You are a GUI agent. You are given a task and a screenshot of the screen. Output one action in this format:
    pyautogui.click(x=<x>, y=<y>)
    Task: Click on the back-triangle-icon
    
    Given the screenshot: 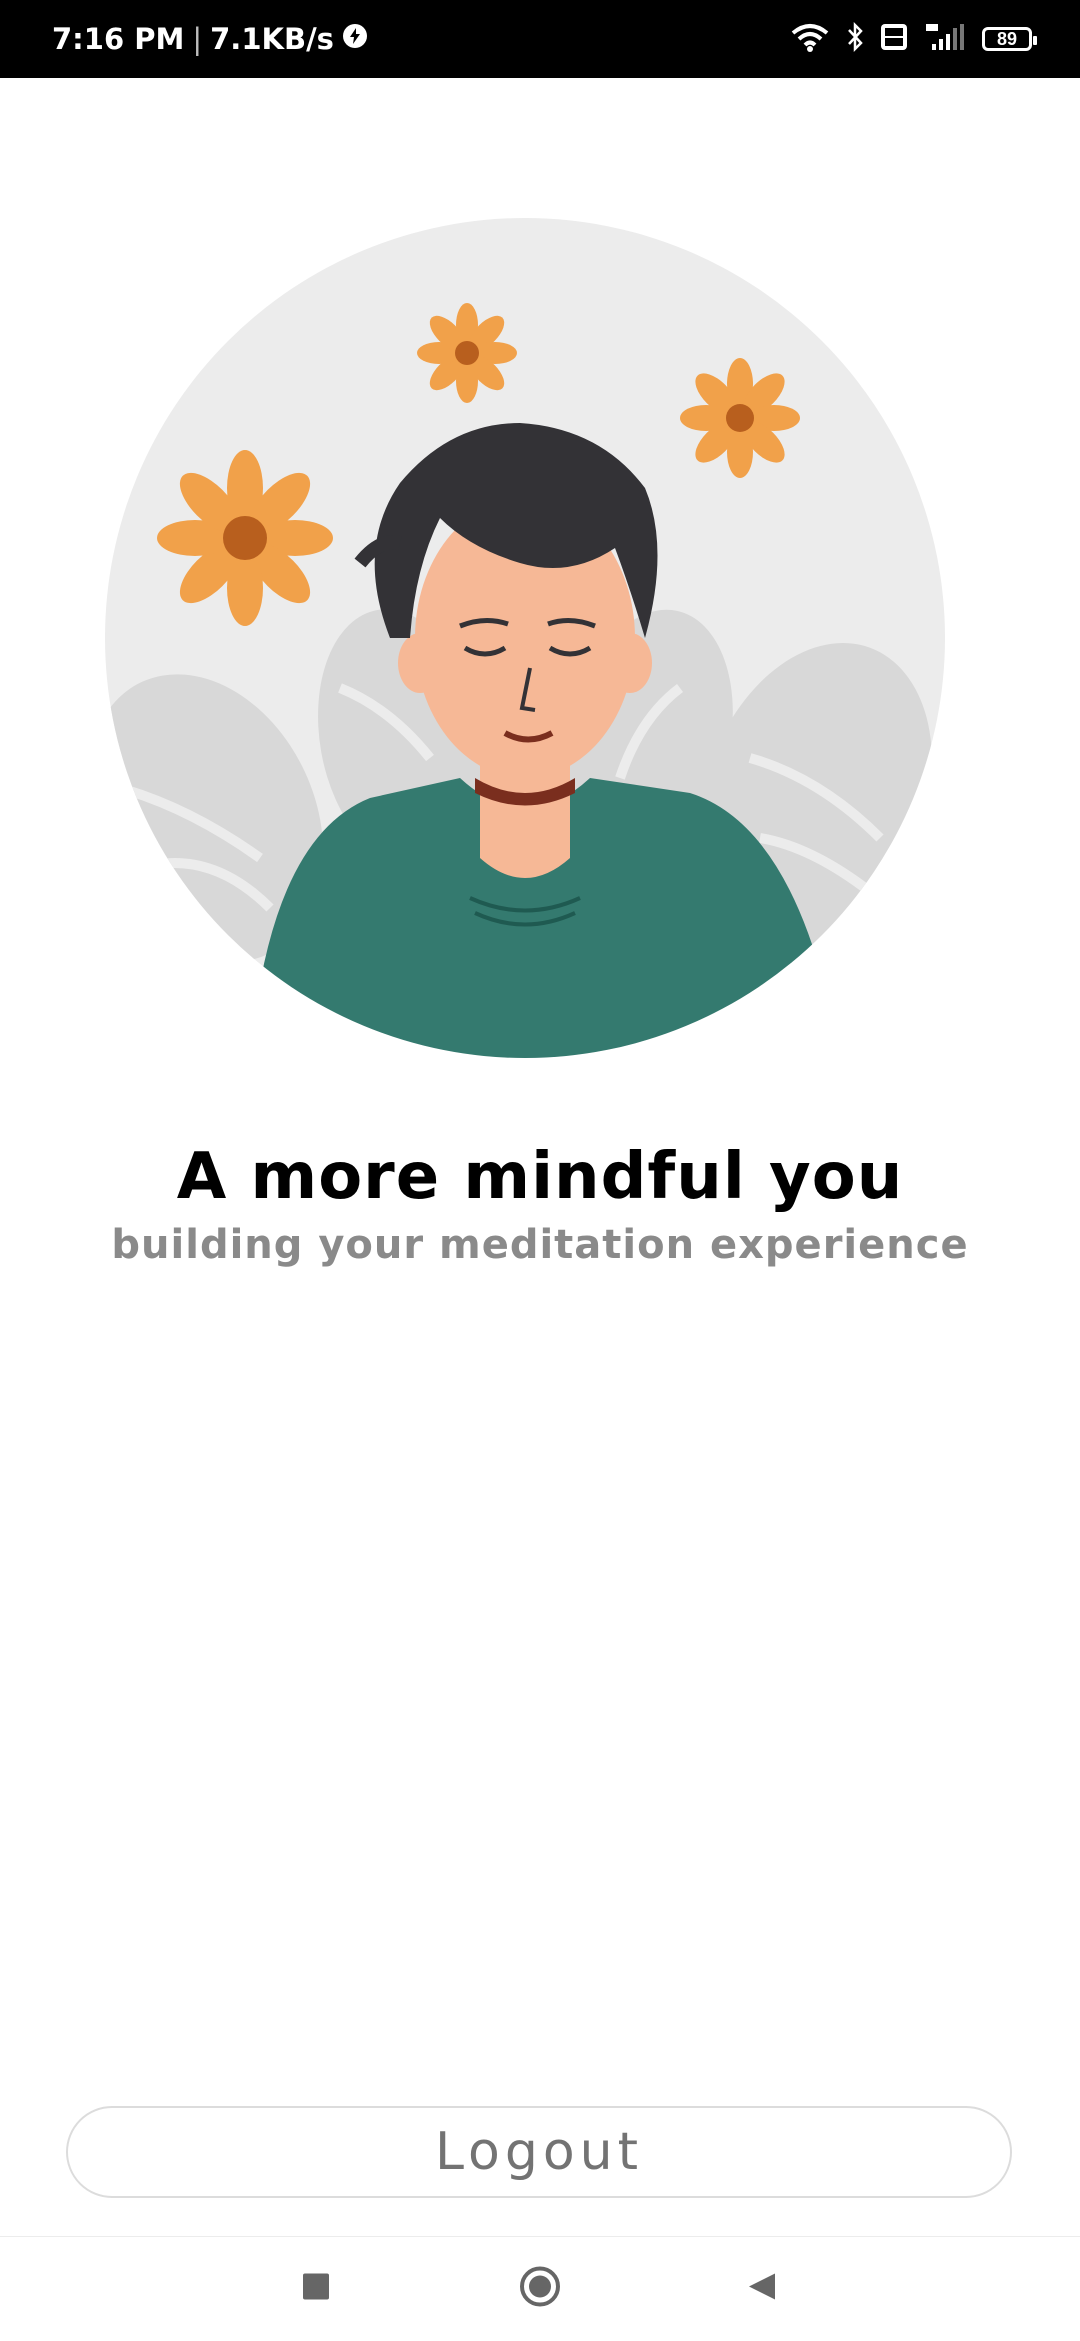 What is the action you would take?
    pyautogui.click(x=762, y=2289)
    